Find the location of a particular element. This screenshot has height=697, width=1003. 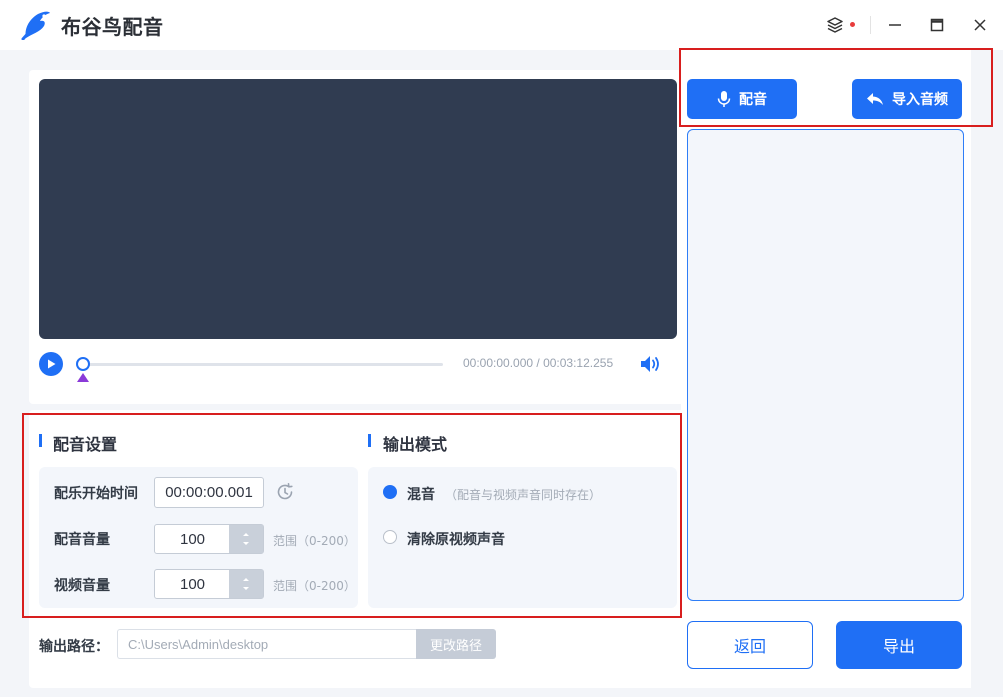

dub-settings-heading: 配音设置 is located at coordinates (85, 444).